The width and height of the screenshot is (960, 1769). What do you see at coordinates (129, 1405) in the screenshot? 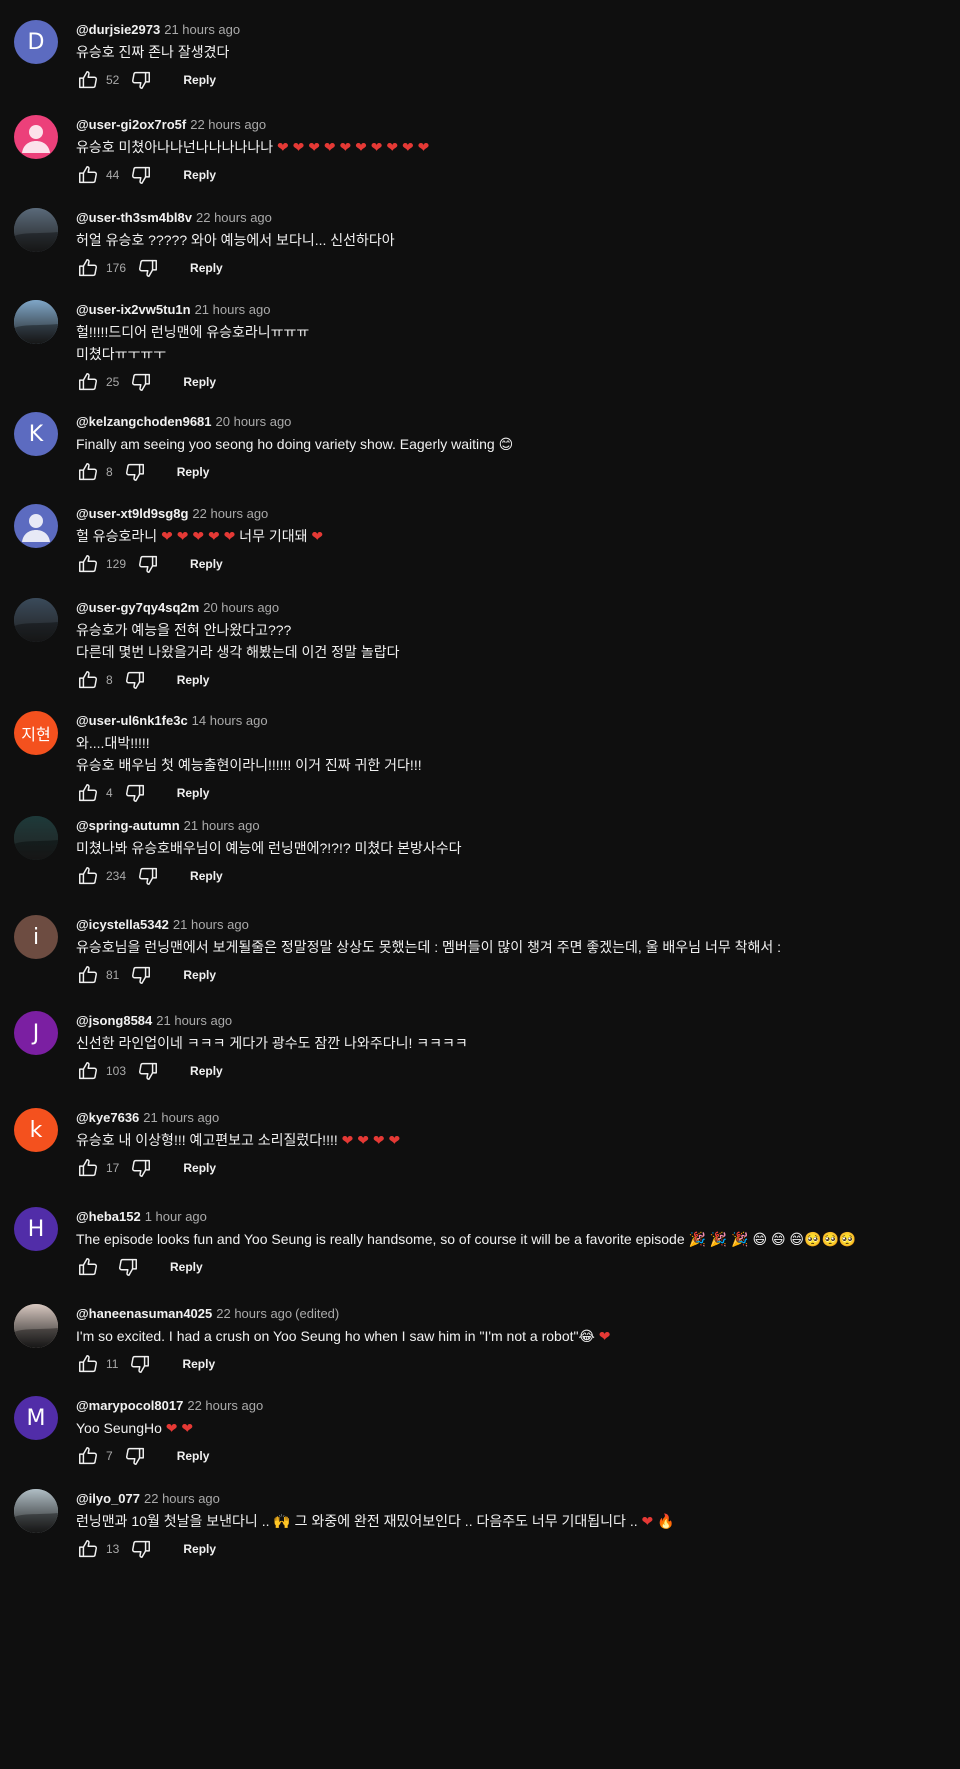
I see `comment-author: @marypocol8017` at bounding box center [129, 1405].